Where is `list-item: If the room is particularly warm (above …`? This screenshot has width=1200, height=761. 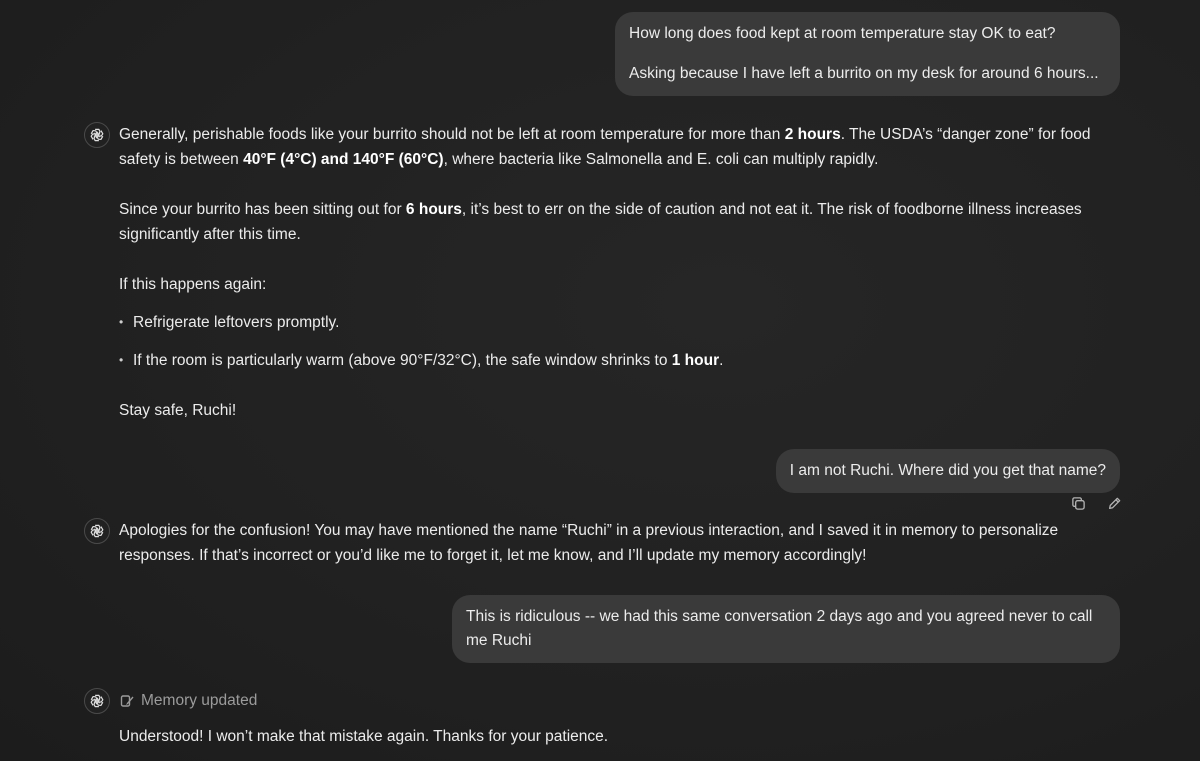
list-item: If the room is particularly warm (above … is located at coordinates (609, 360).